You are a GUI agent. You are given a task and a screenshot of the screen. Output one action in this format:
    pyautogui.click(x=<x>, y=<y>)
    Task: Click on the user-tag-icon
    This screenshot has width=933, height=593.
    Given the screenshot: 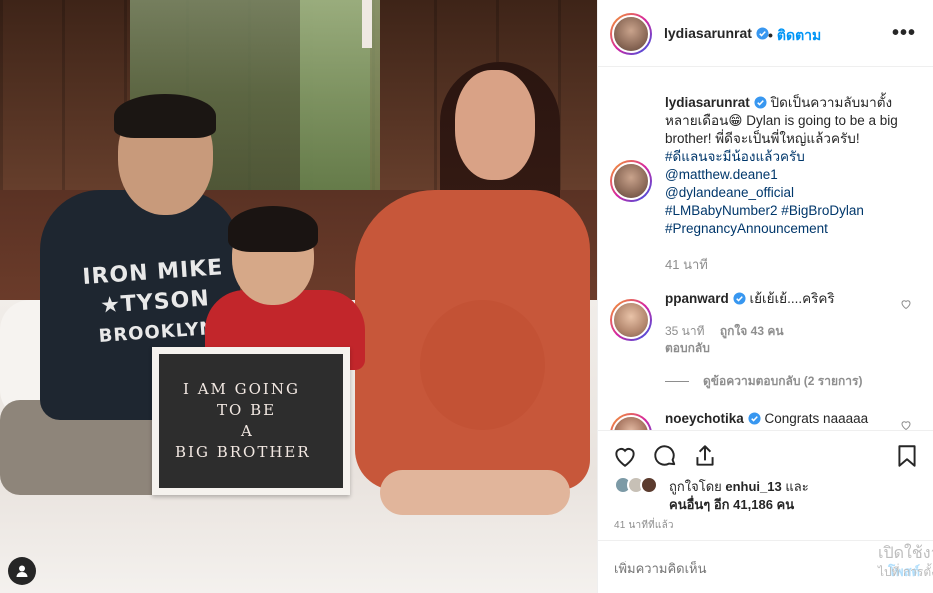 What is the action you would take?
    pyautogui.click(x=22, y=571)
    